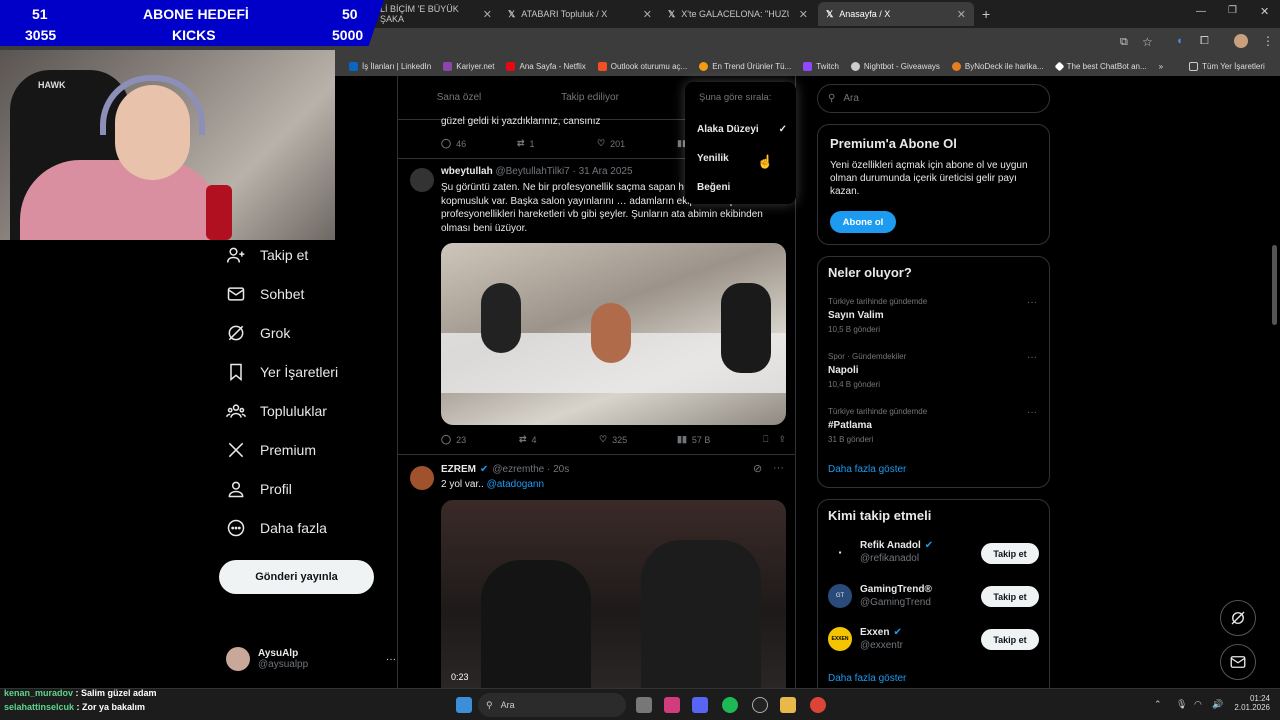 Image resolution: width=1280 pixels, height=720 pixels. I want to click on tab-following: Takip ediliyor, so click(590, 97).